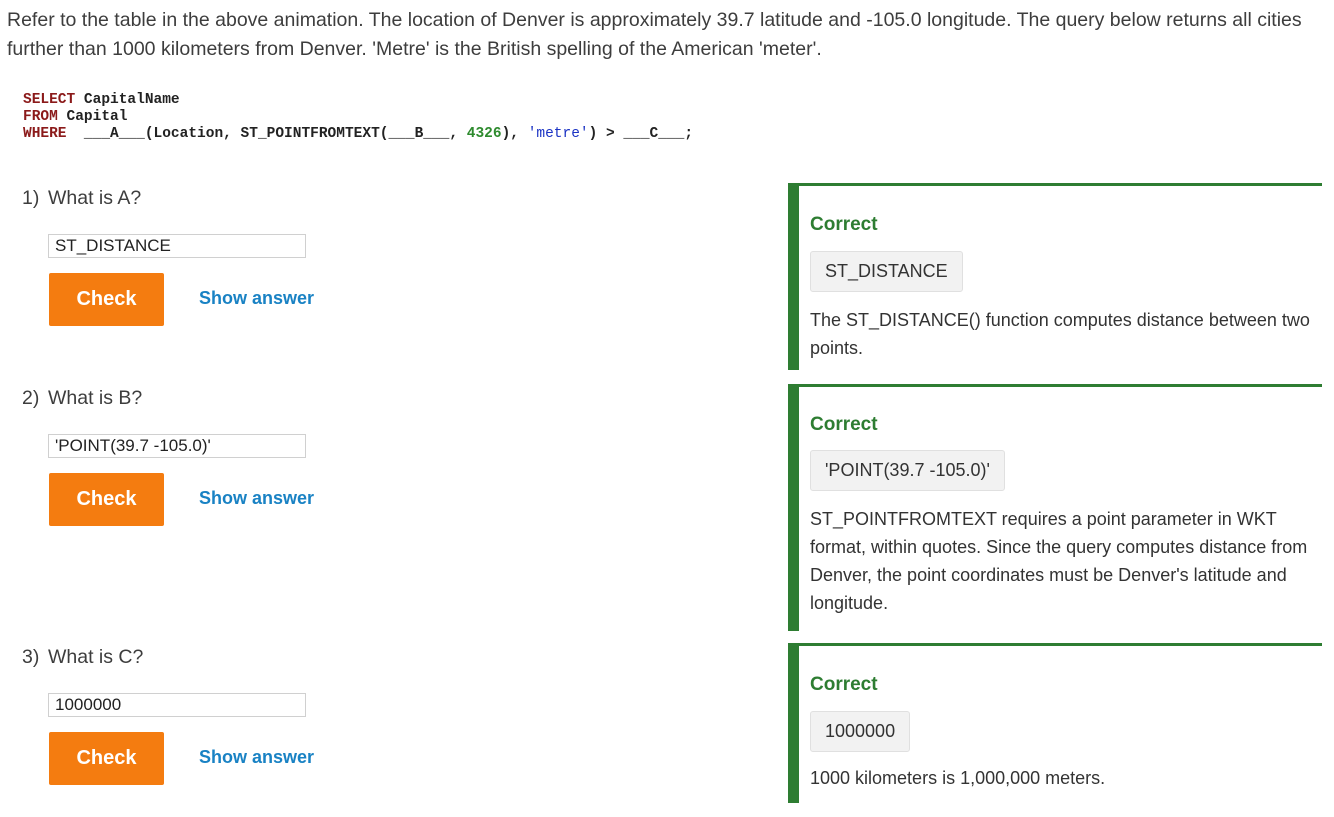 This screenshot has height=817, width=1334. I want to click on sql-where-part-b: ),, so click(514, 134).